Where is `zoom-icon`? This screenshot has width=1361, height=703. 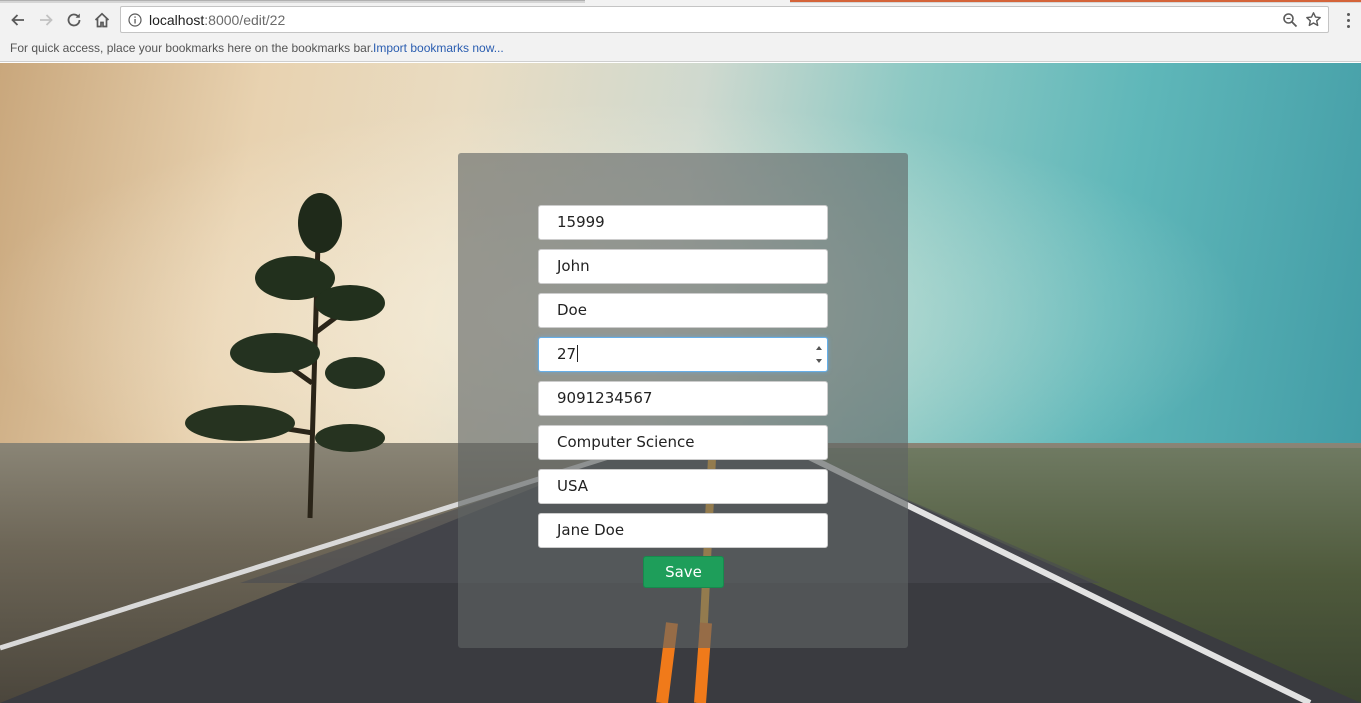
zoom-icon is located at coordinates (1290, 20).